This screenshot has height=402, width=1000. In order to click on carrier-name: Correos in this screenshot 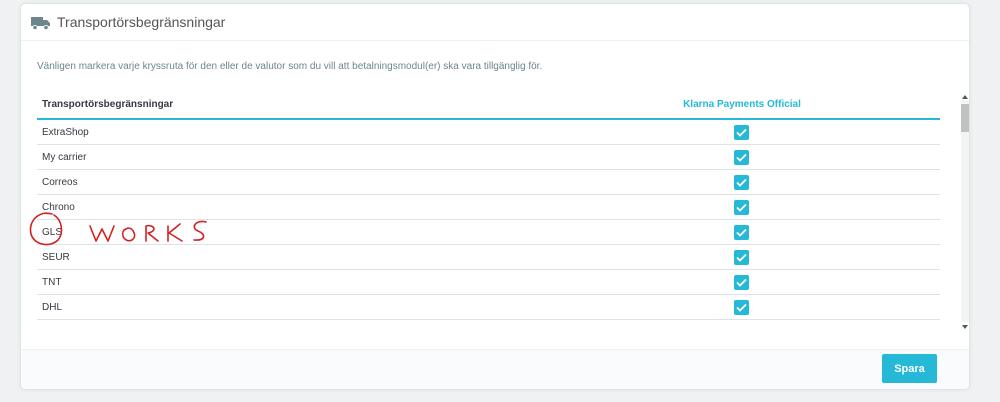, I will do `click(60, 182)`.